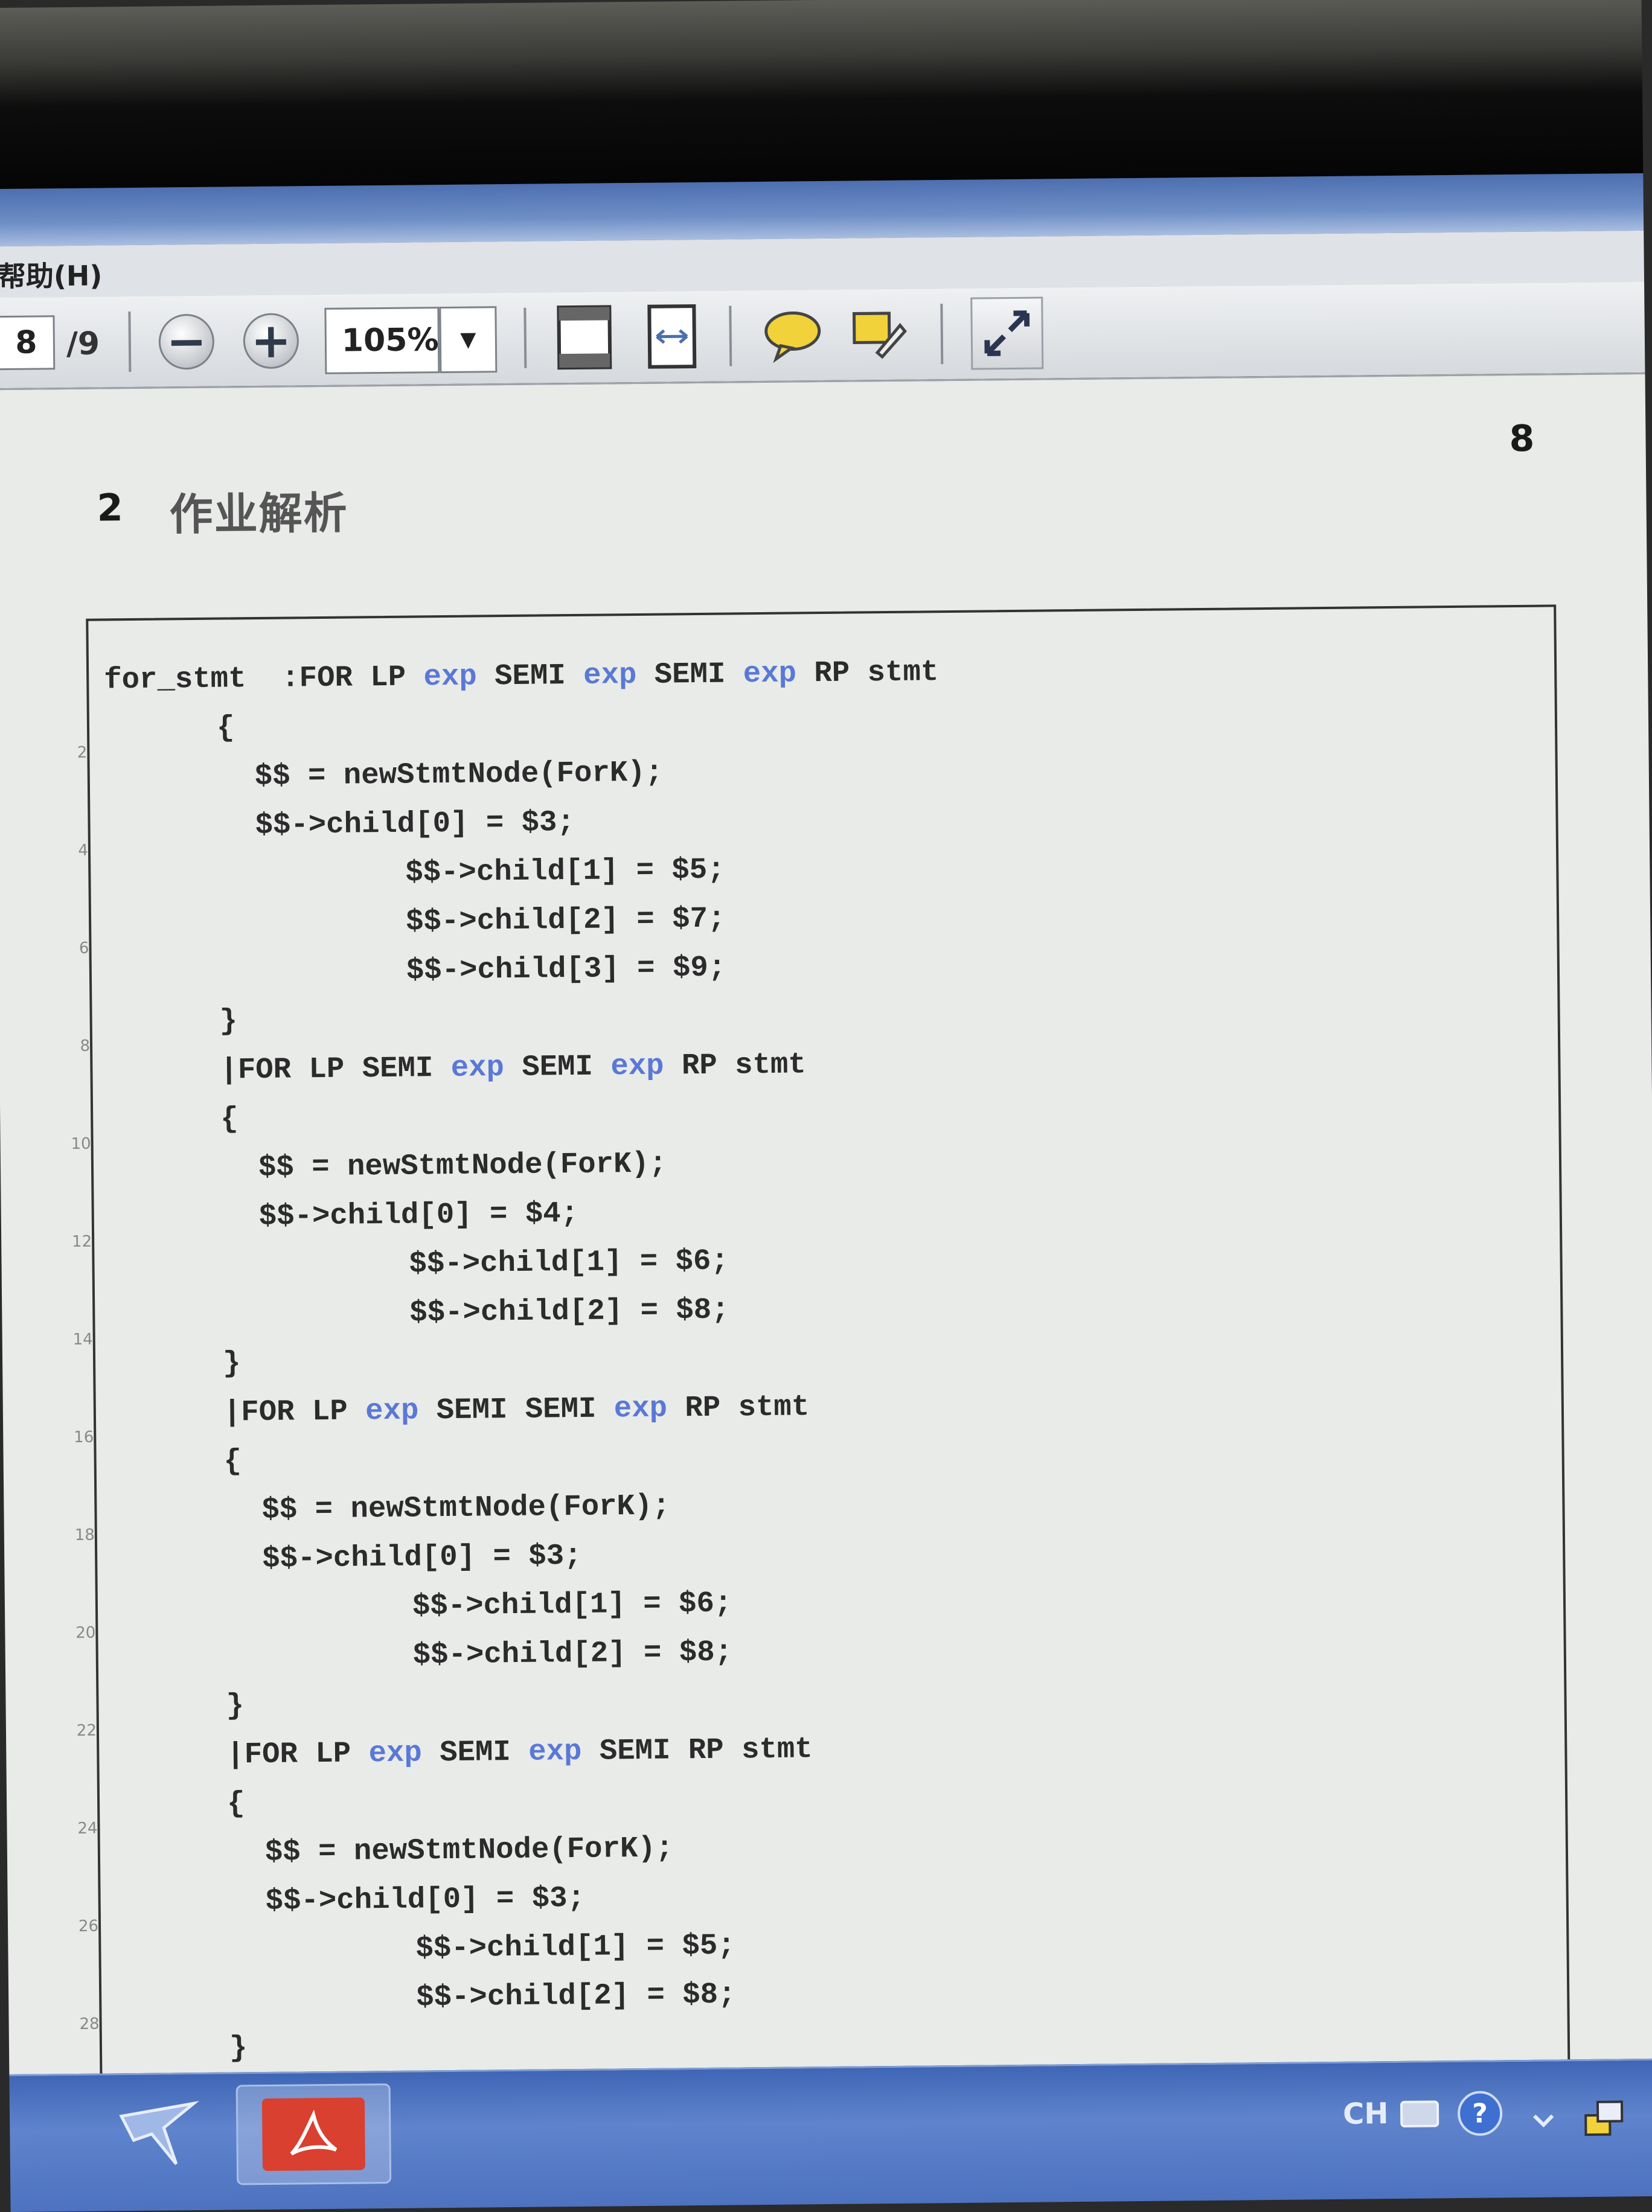 The image size is (1652, 2212). What do you see at coordinates (84, 1437) in the screenshot?
I see `line-number: 16` at bounding box center [84, 1437].